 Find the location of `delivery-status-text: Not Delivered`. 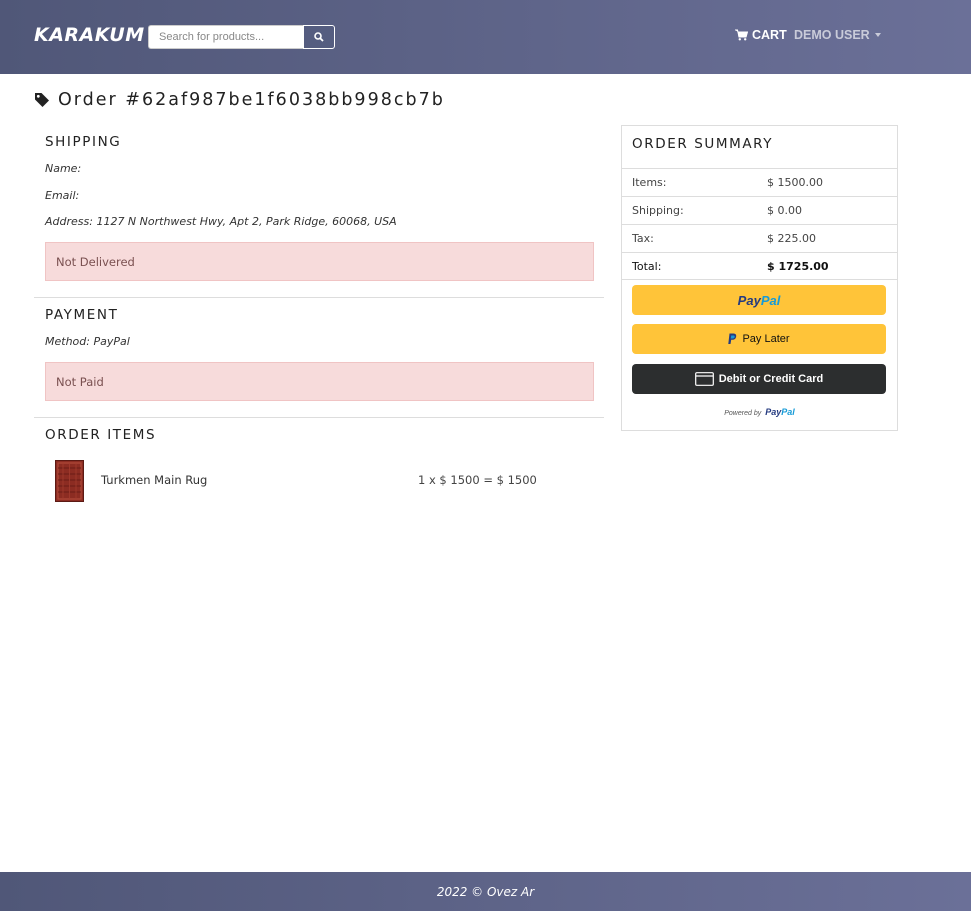

delivery-status-text: Not Delivered is located at coordinates (95, 261).